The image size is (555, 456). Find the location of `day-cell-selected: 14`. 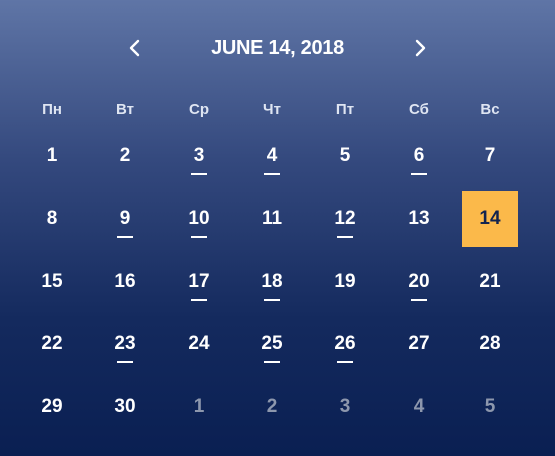

day-cell-selected: 14 is located at coordinates (490, 219).